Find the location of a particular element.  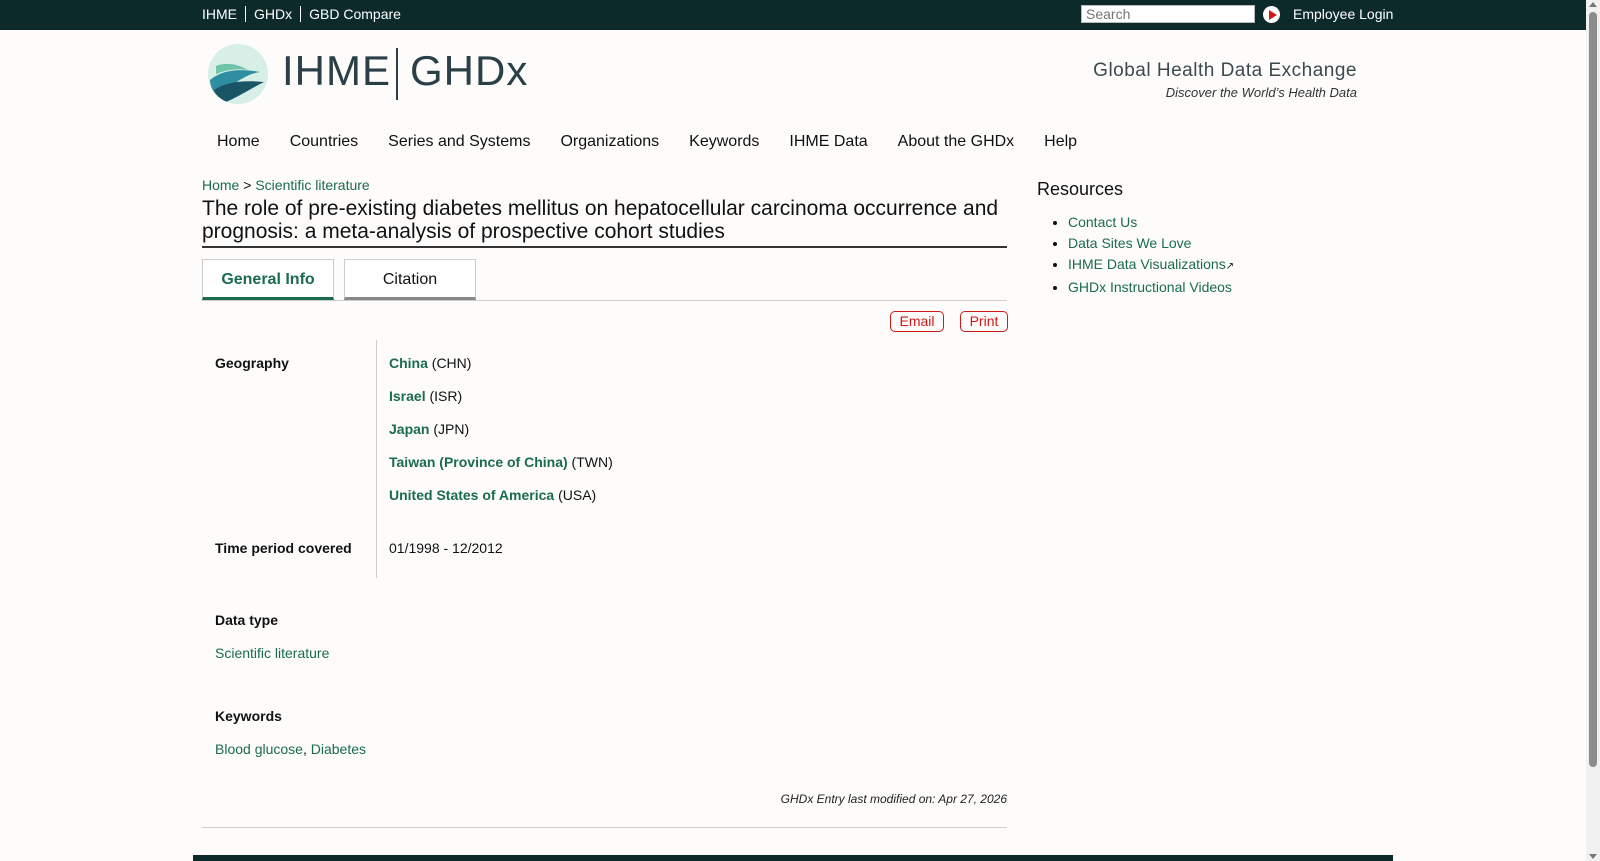

geography-code: (JPN) is located at coordinates (451, 429).